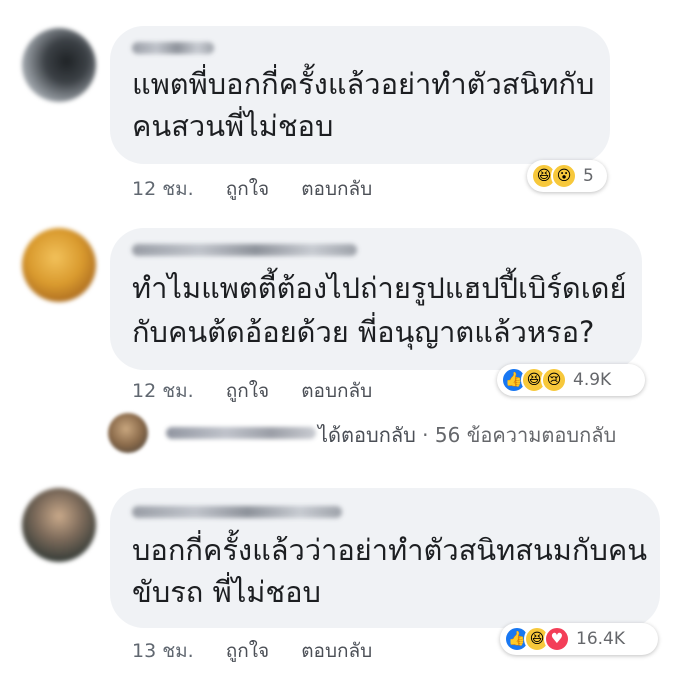  I want to click on replier-avatar, so click(128, 433).